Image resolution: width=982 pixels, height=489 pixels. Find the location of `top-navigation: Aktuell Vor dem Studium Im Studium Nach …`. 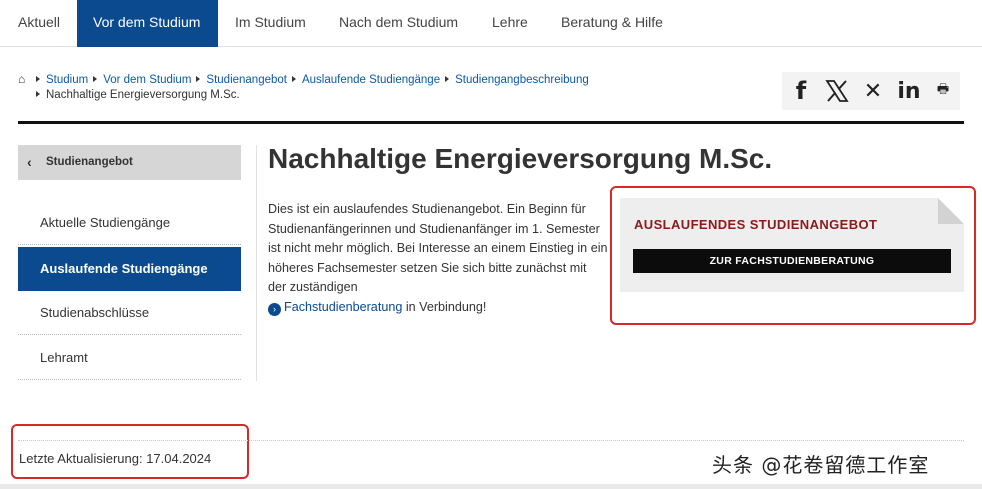

top-navigation: Aktuell Vor dem Studium Im Studium Nach … is located at coordinates (491, 23).